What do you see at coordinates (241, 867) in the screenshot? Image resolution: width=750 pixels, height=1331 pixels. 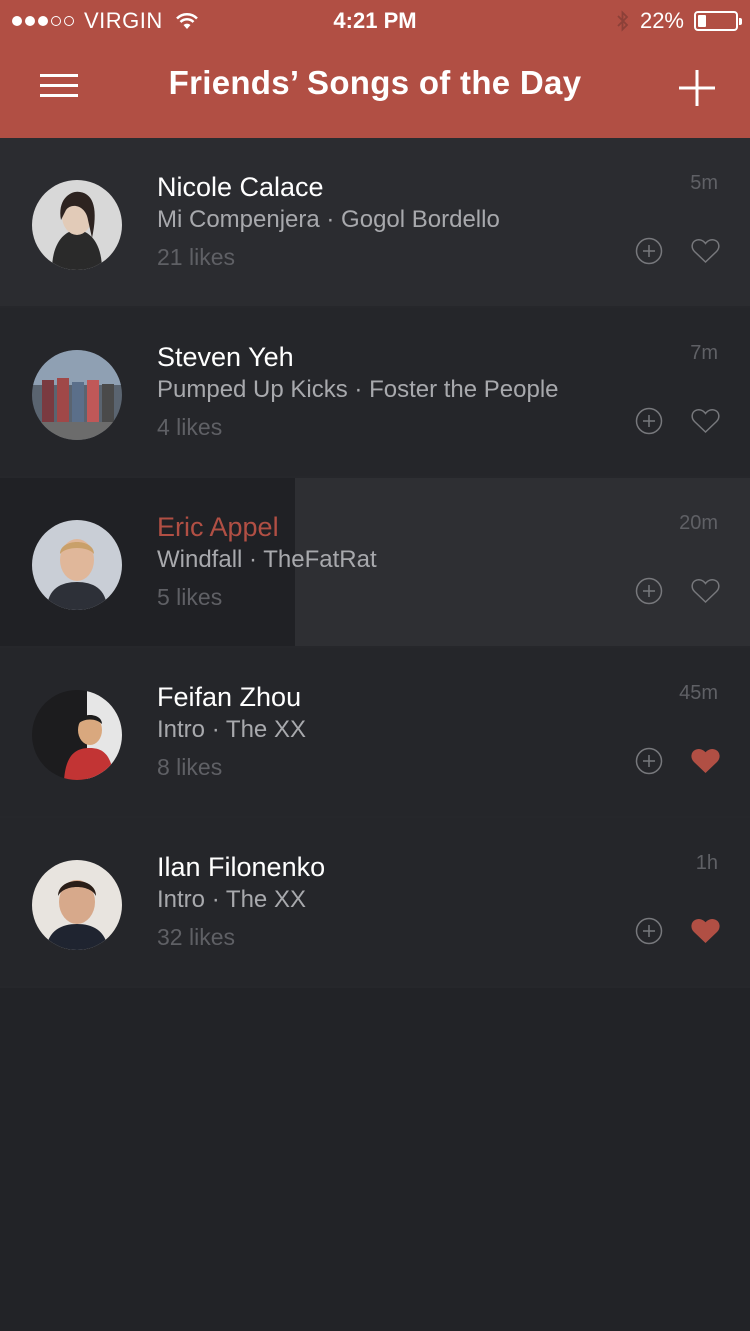 I see `friend-name: Ilan Filonenko` at bounding box center [241, 867].